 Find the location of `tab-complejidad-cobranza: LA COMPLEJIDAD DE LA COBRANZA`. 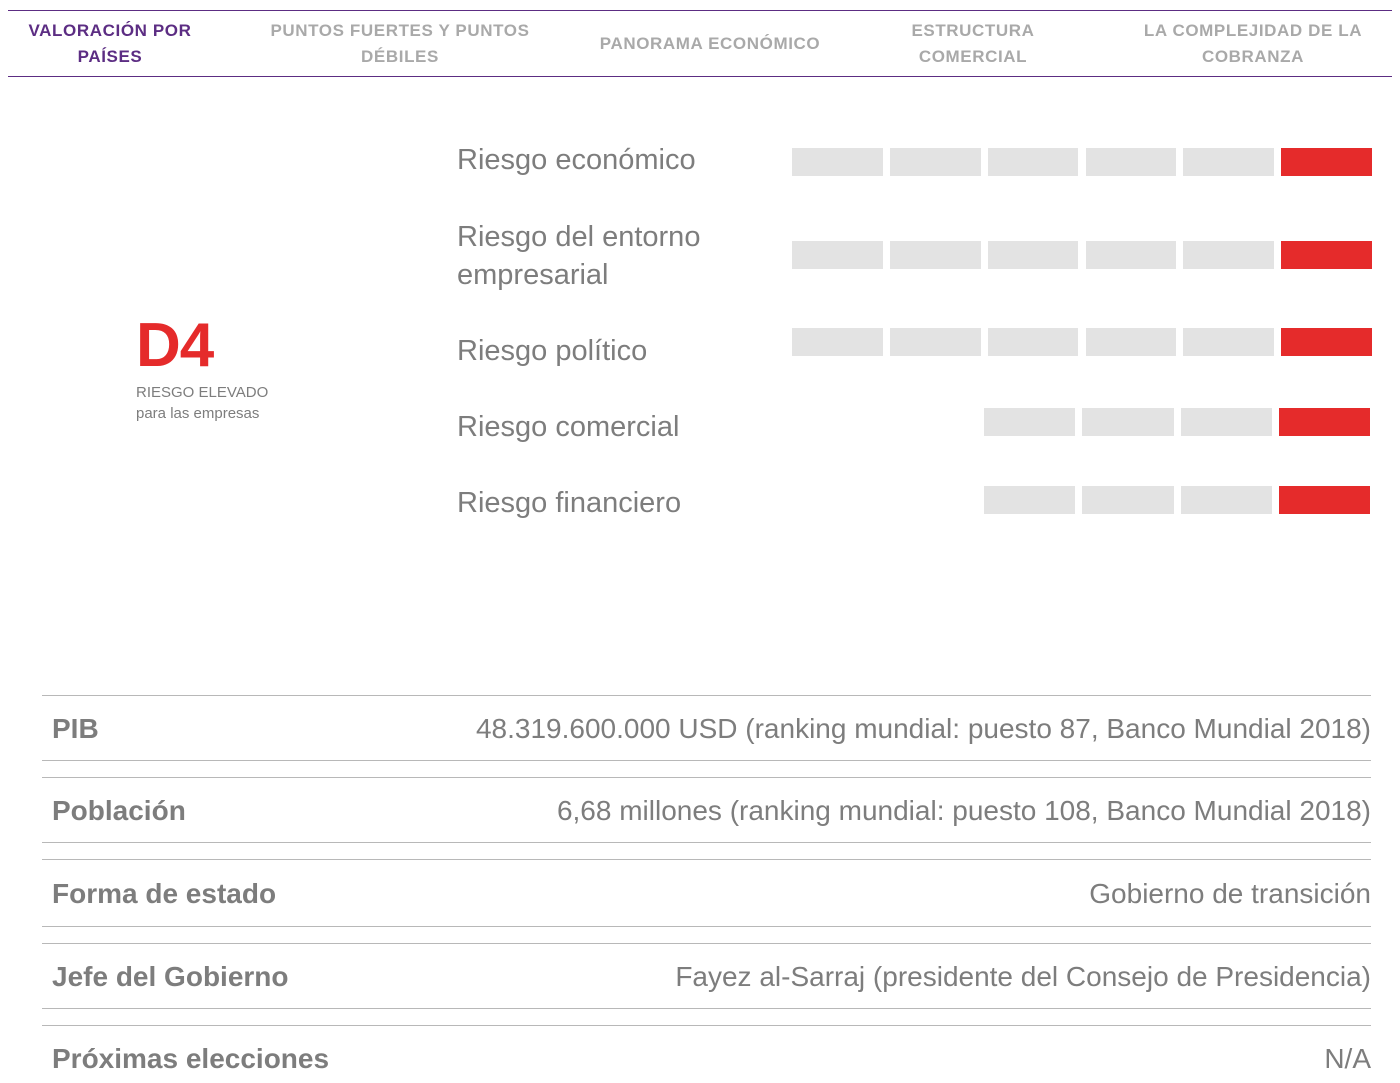

tab-complejidad-cobranza: LA COMPLEJIDAD DE LA COBRANZA is located at coordinates (1253, 44).